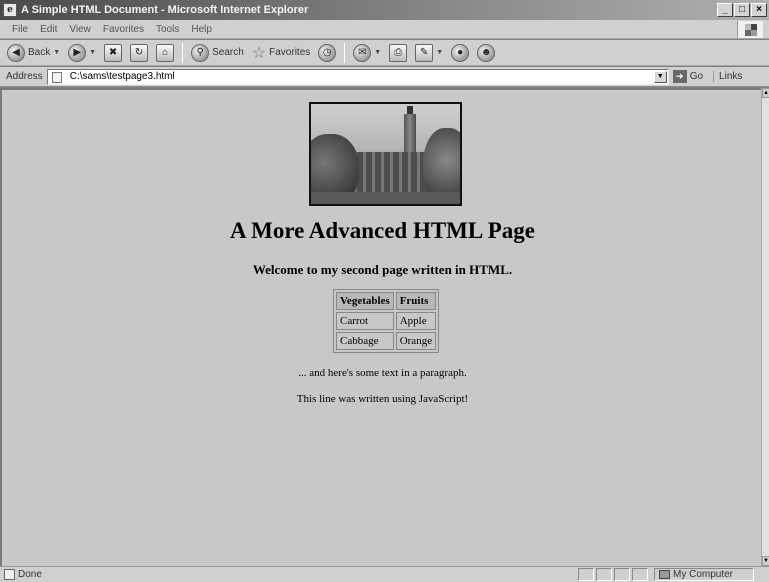 This screenshot has width=769, height=582. I want to click on home-icon: ⌂, so click(165, 52).